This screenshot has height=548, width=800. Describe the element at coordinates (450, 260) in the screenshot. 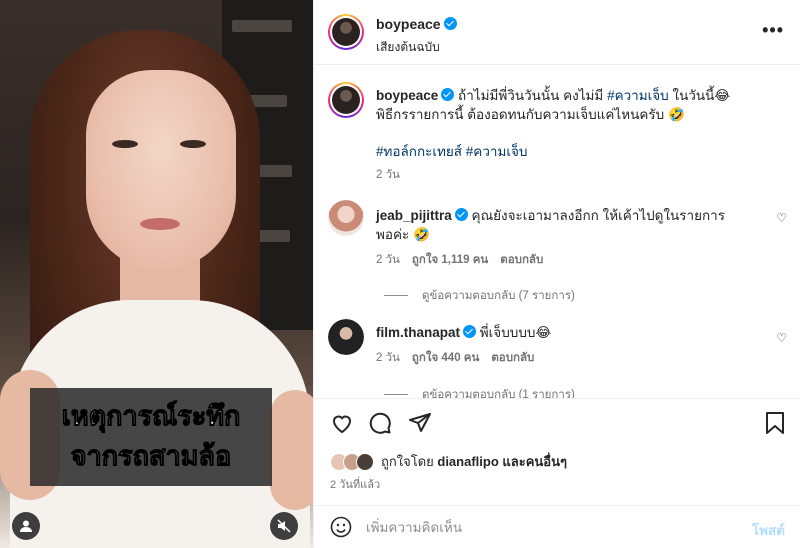

I see `comment-likes: ถูกใจ 1,119 คน` at that location.